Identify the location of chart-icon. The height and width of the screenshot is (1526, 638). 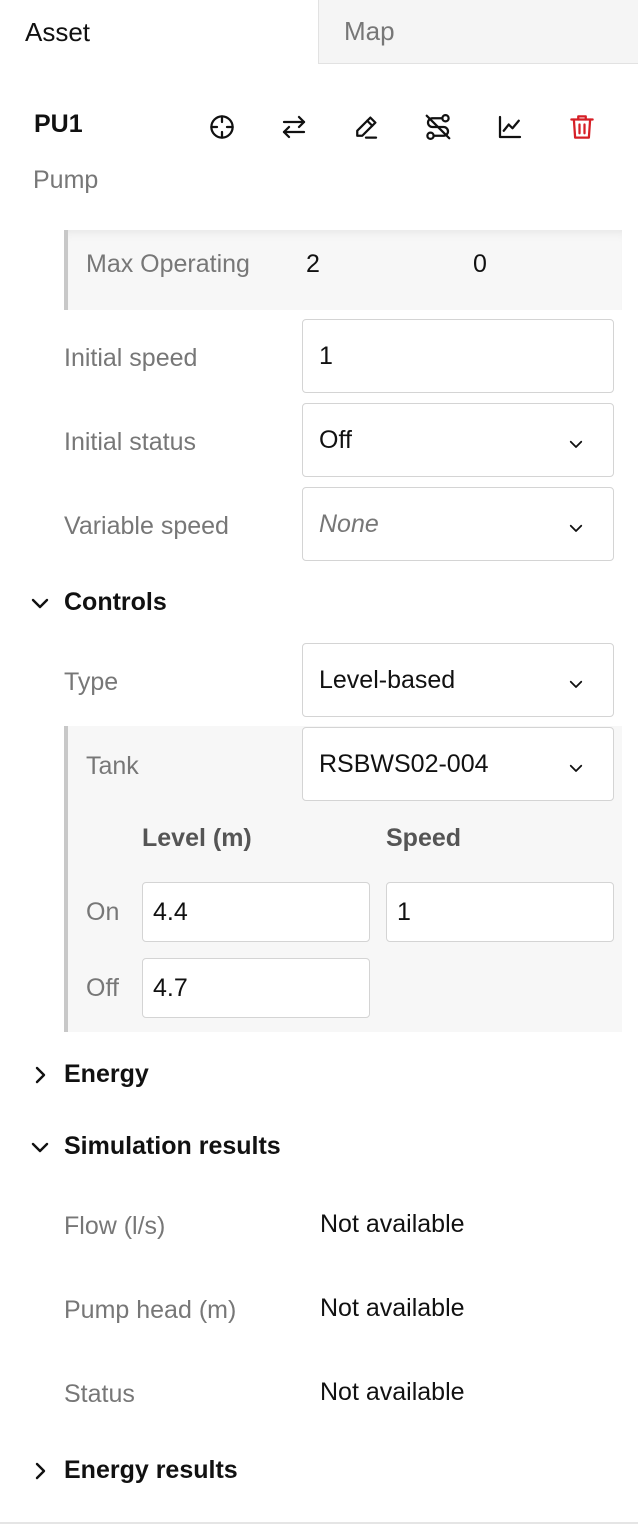
(510, 127).